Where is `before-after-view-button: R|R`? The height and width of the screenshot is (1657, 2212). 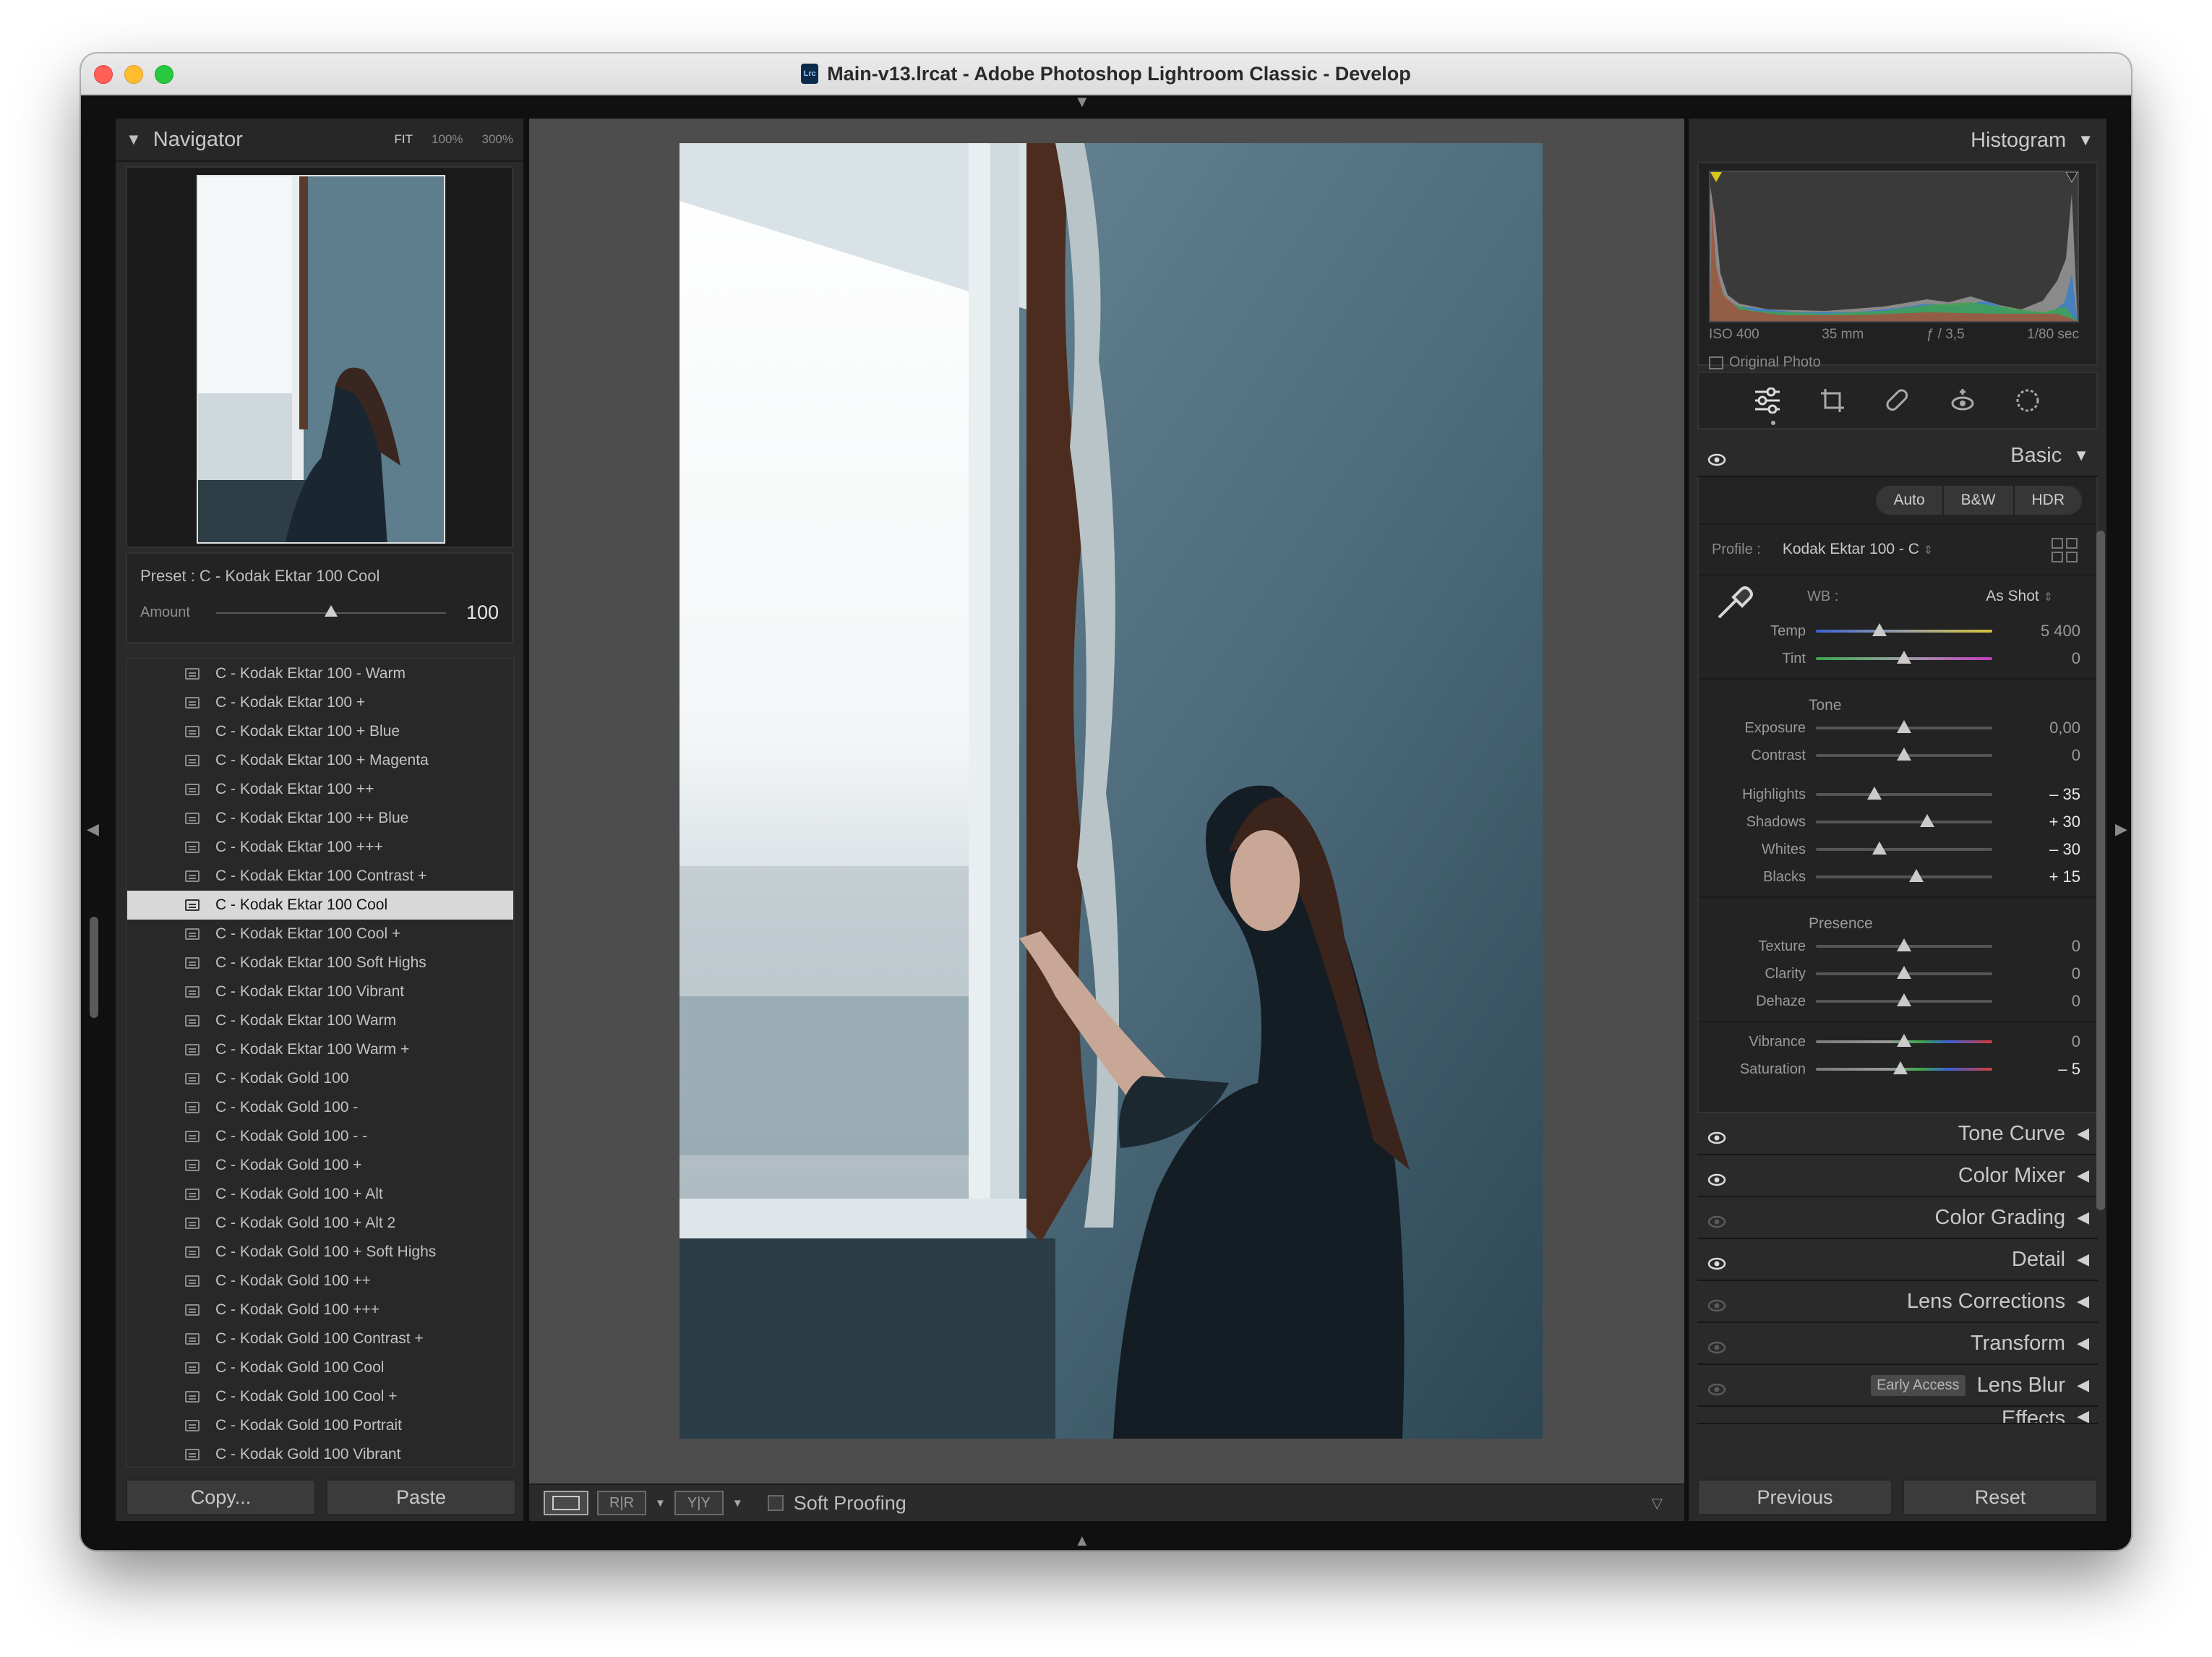
before-after-view-button: R|R is located at coordinates (621, 1503).